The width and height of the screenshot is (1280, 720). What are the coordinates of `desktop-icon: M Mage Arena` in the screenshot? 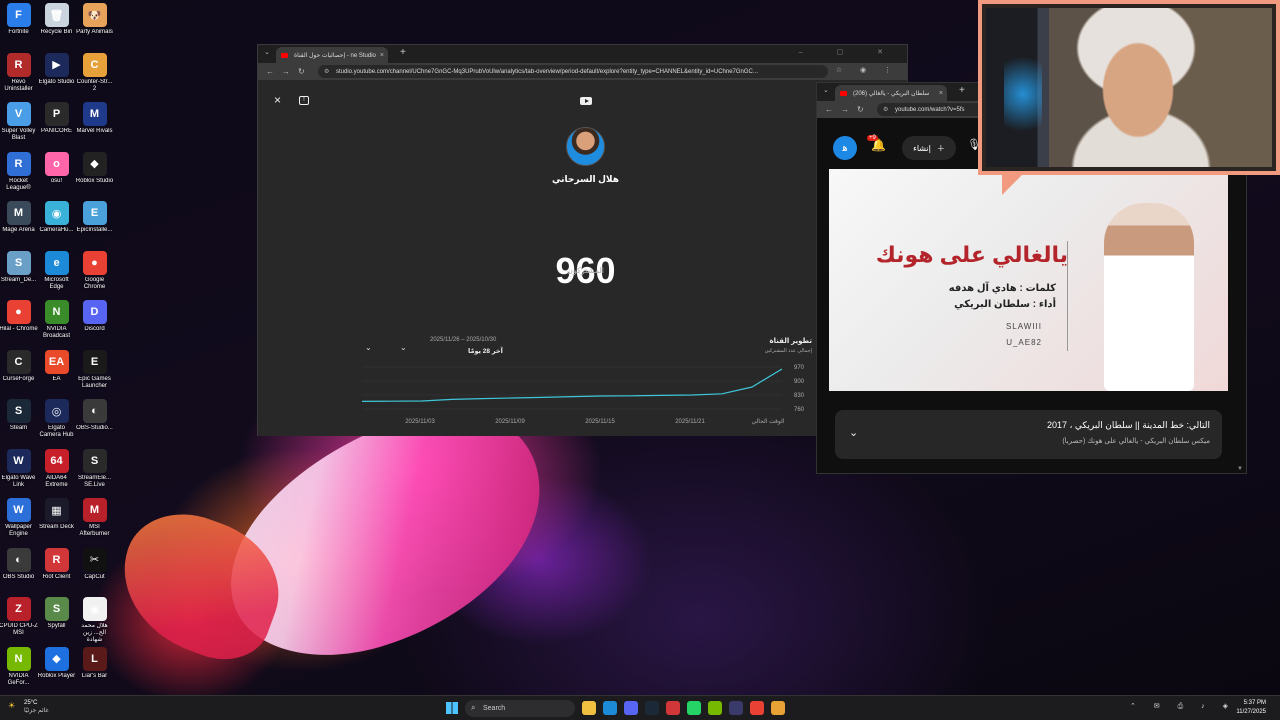 It's located at (18, 226).